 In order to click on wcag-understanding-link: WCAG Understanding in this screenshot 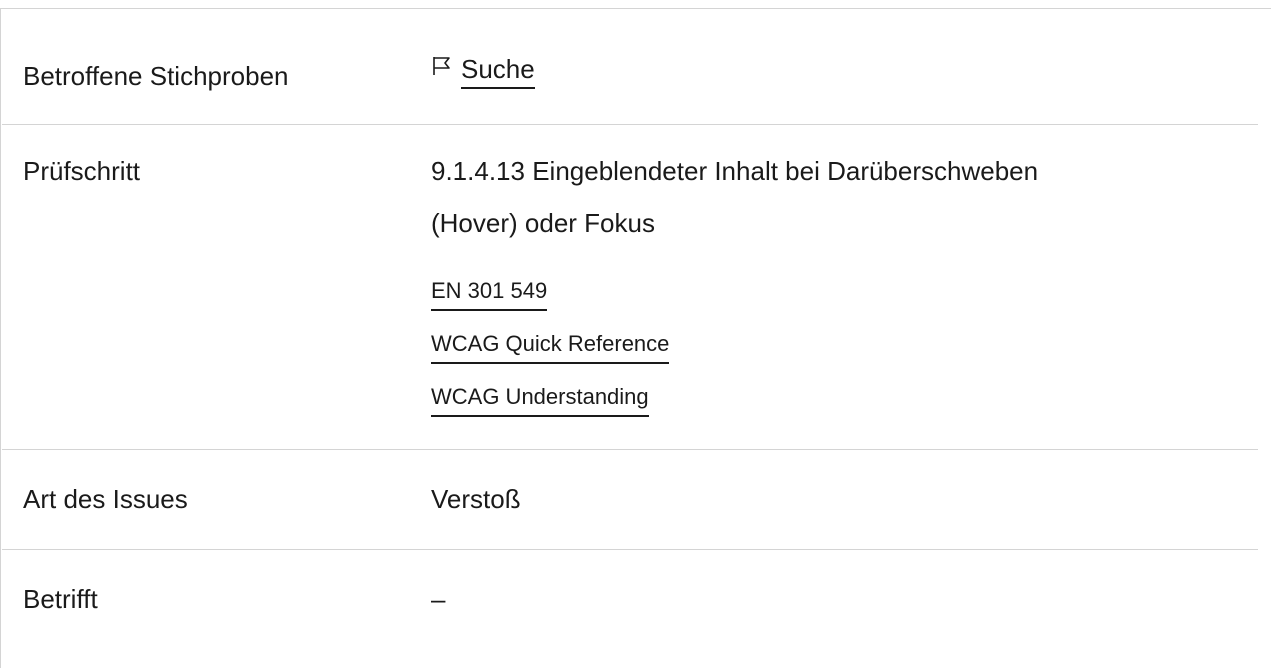, I will do `click(540, 400)`.